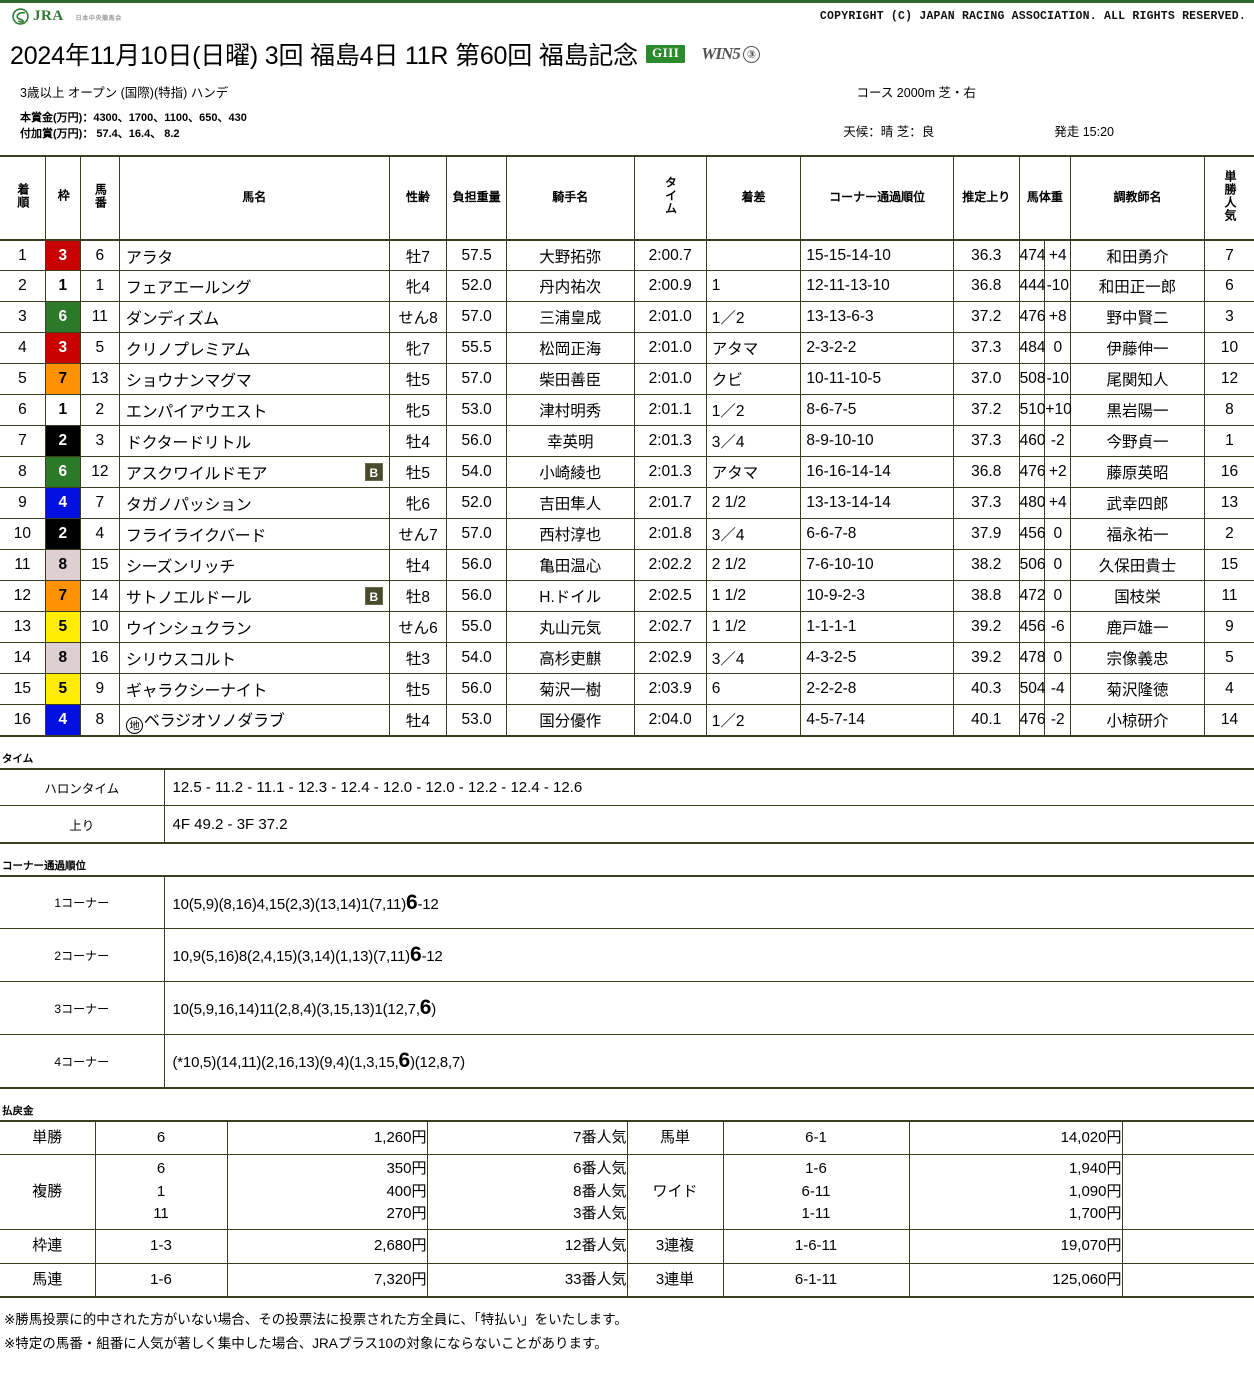  I want to click on cell-trainer: 和田正一郎, so click(1137, 286).